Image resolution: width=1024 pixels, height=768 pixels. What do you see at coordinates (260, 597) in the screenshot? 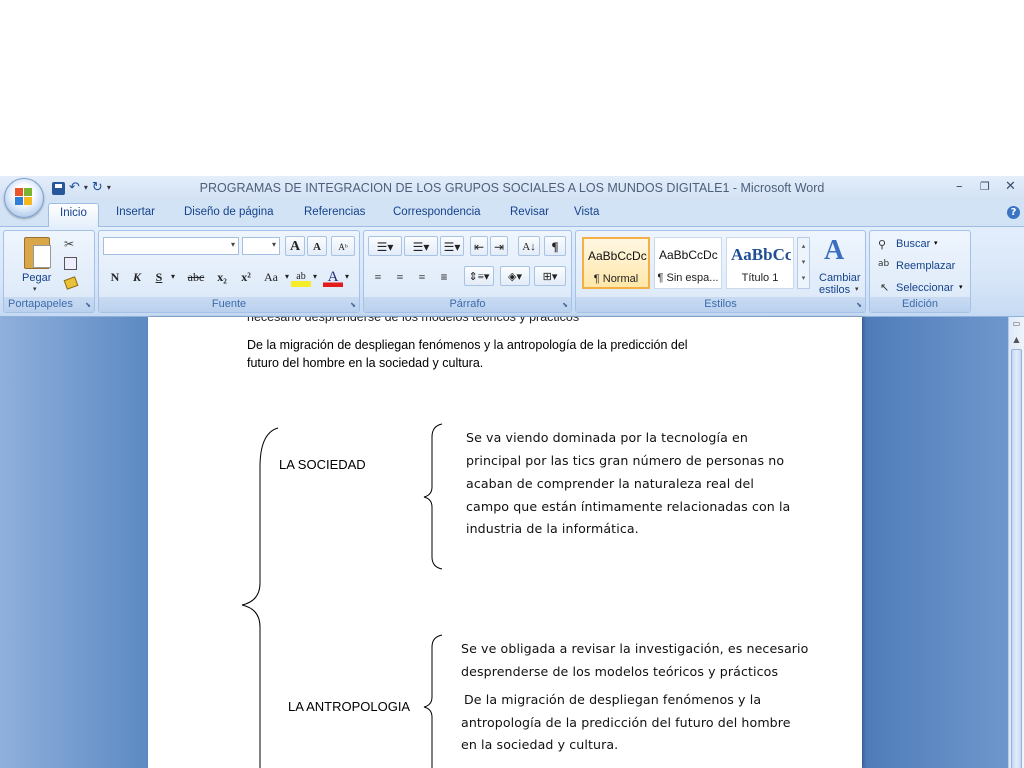
I see `big-brace` at bounding box center [260, 597].